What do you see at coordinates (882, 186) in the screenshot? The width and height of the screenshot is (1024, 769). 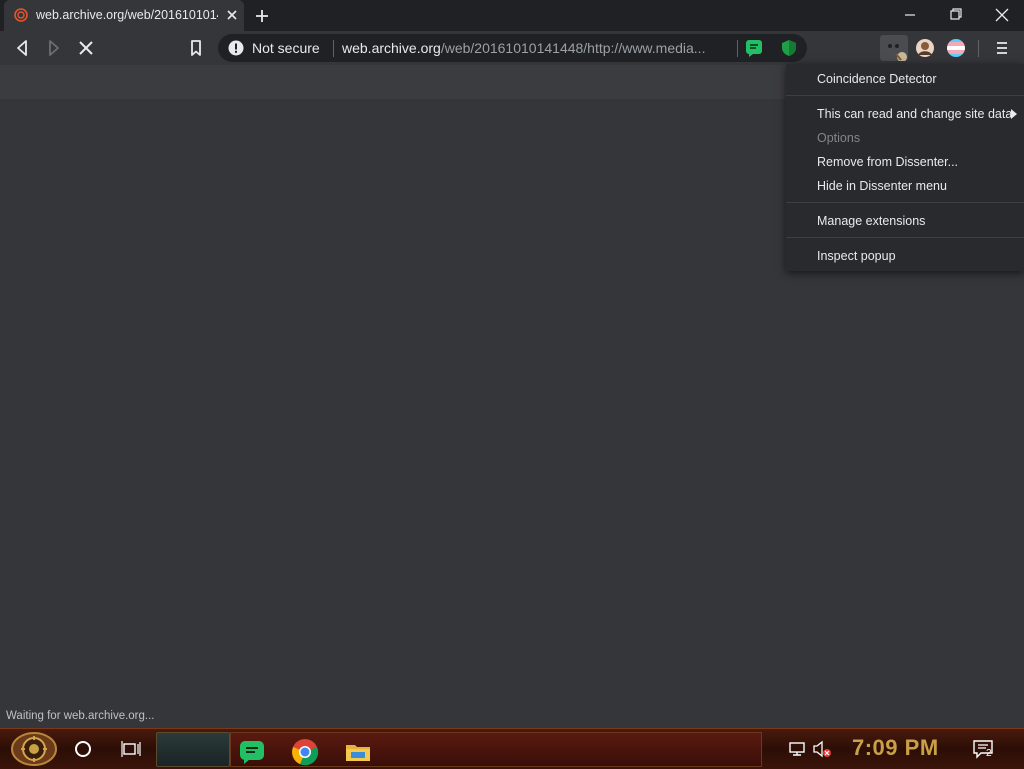 I see `menu-item-hide: Hide in Dissenter menu` at bounding box center [882, 186].